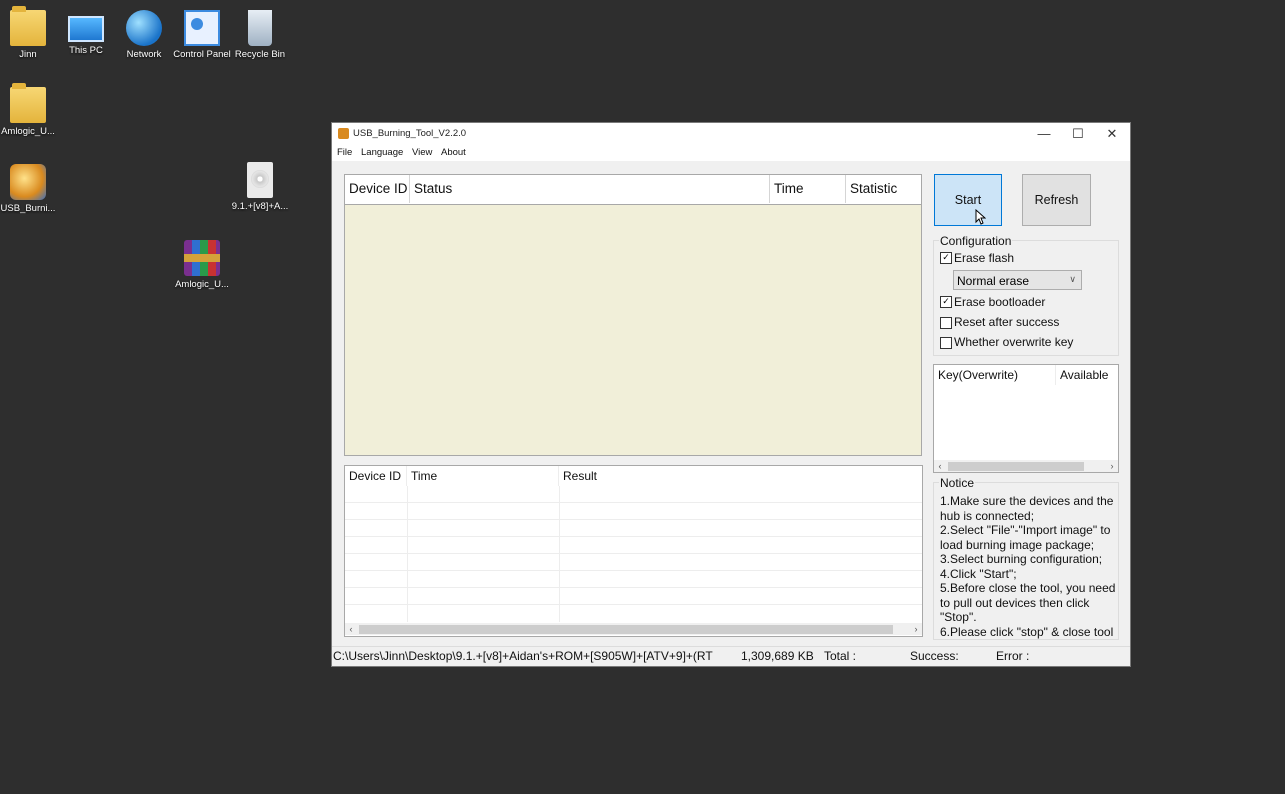 Image resolution: width=1285 pixels, height=794 pixels. Describe the element at coordinates (978, 573) in the screenshot. I see `notice-line: 4.Click "Start";` at that location.